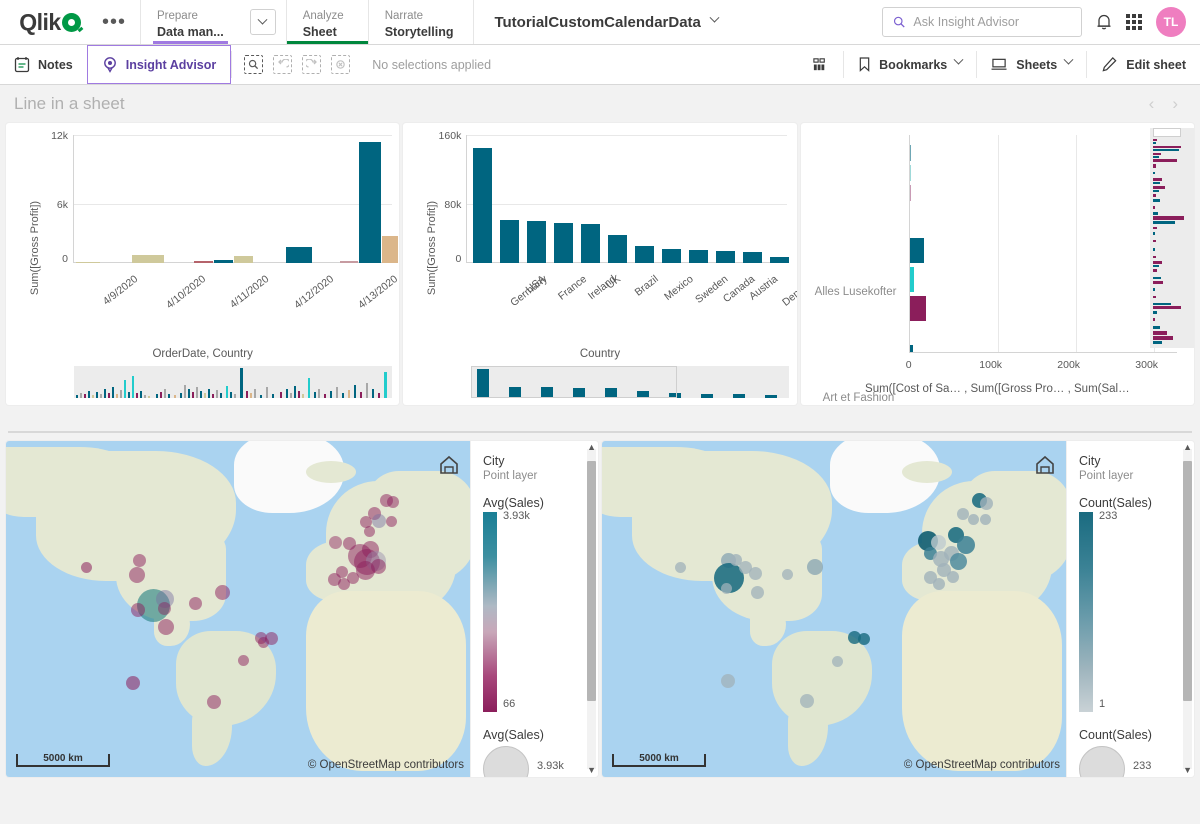 The height and width of the screenshot is (824, 1200). Describe the element at coordinates (1171, 22) in the screenshot. I see `avatar: TL` at that location.